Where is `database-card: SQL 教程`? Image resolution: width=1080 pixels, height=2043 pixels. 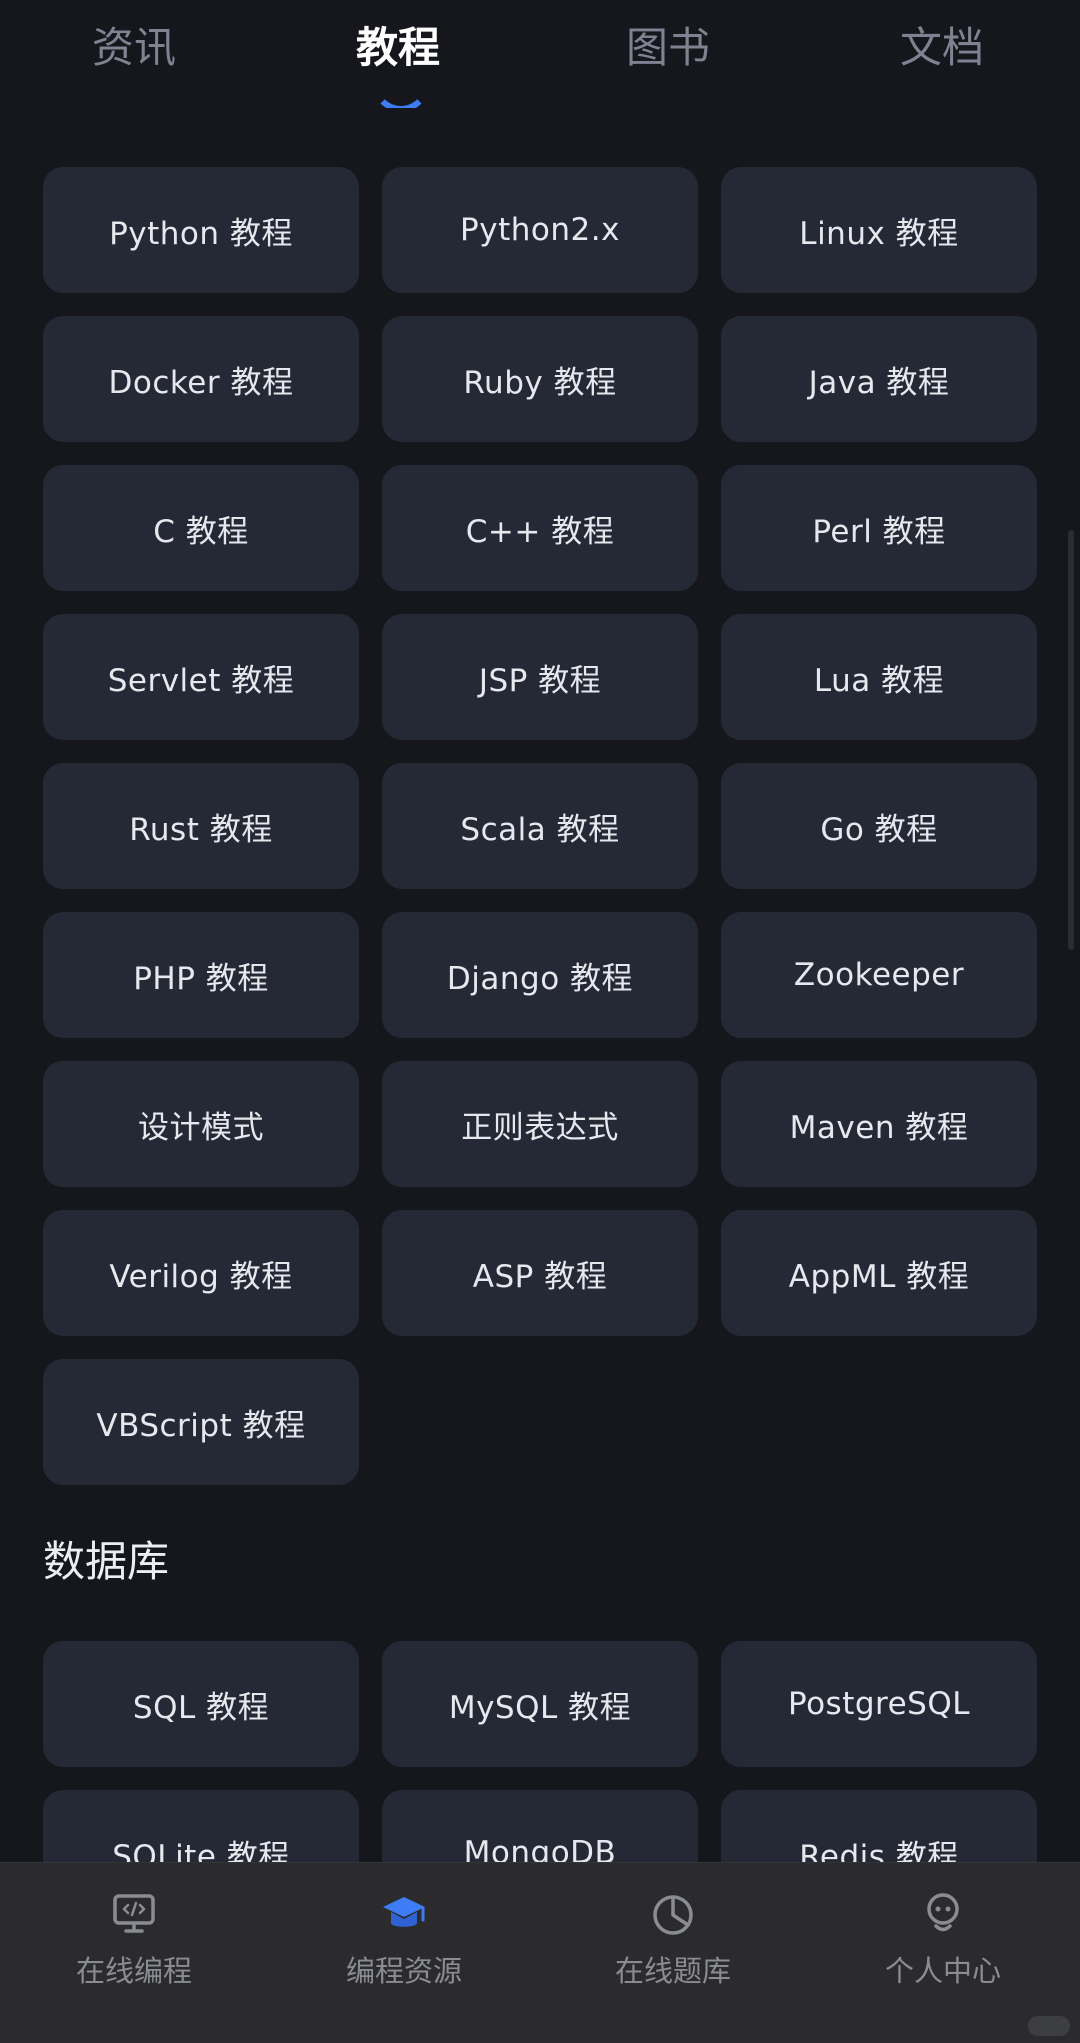 database-card: SQL 教程 is located at coordinates (201, 1704).